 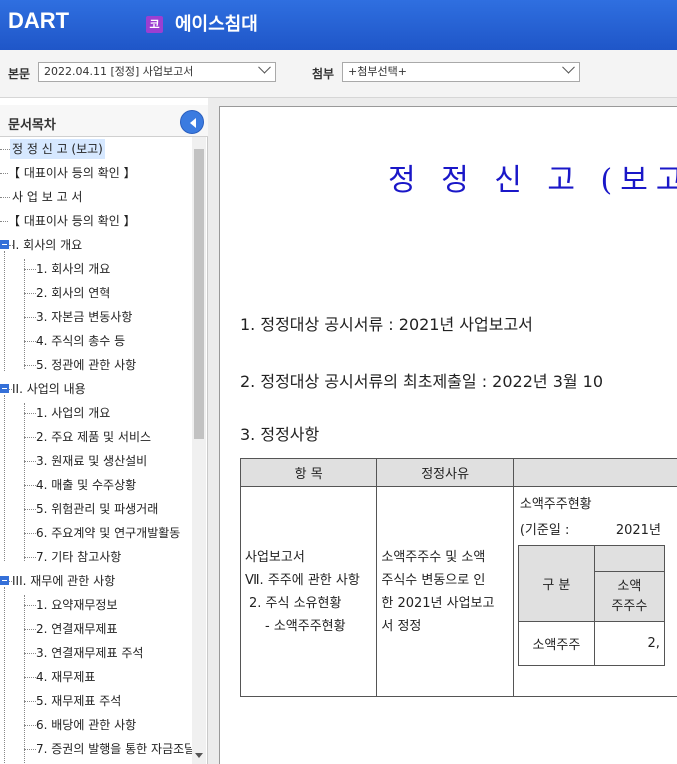 What do you see at coordinates (629, 606) in the screenshot?
I see `inner-header-line: 주주수` at bounding box center [629, 606].